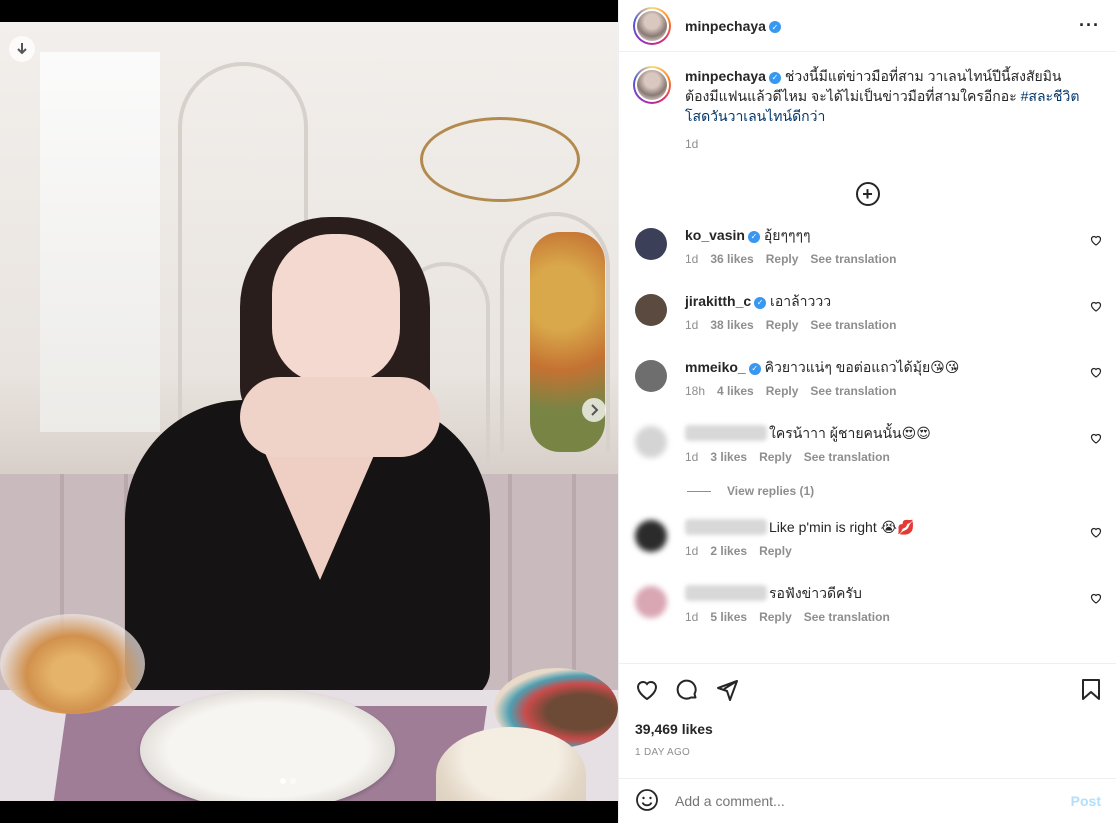  What do you see at coordinates (867, 710) in the screenshot?
I see `action-bar: 39,469 likes 1 DAY AGO` at bounding box center [867, 710].